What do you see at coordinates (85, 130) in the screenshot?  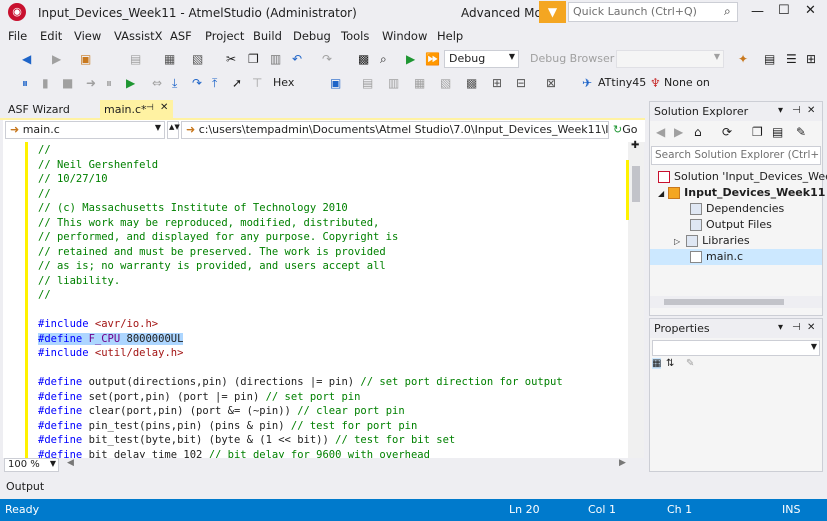 I see `file-select: ➜ main.c ▼` at bounding box center [85, 130].